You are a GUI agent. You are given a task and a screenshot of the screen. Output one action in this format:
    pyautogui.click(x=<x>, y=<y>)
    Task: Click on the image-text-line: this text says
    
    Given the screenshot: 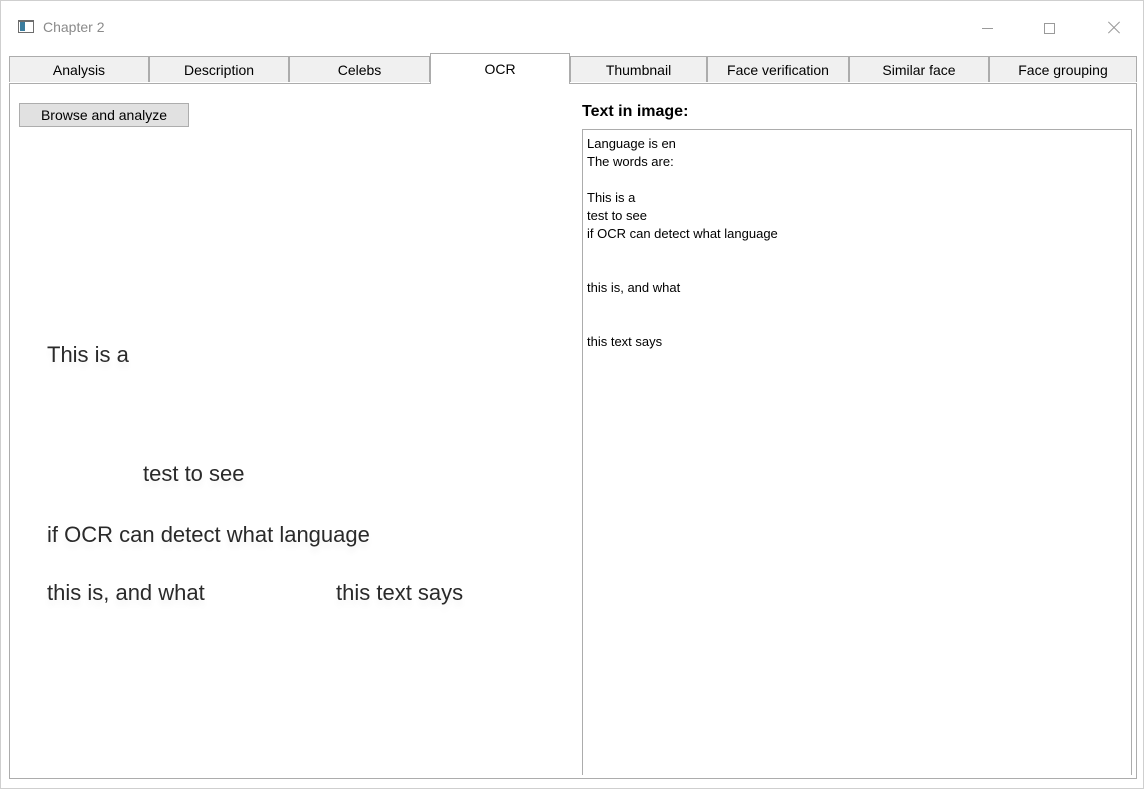 What is the action you would take?
    pyautogui.click(x=400, y=592)
    